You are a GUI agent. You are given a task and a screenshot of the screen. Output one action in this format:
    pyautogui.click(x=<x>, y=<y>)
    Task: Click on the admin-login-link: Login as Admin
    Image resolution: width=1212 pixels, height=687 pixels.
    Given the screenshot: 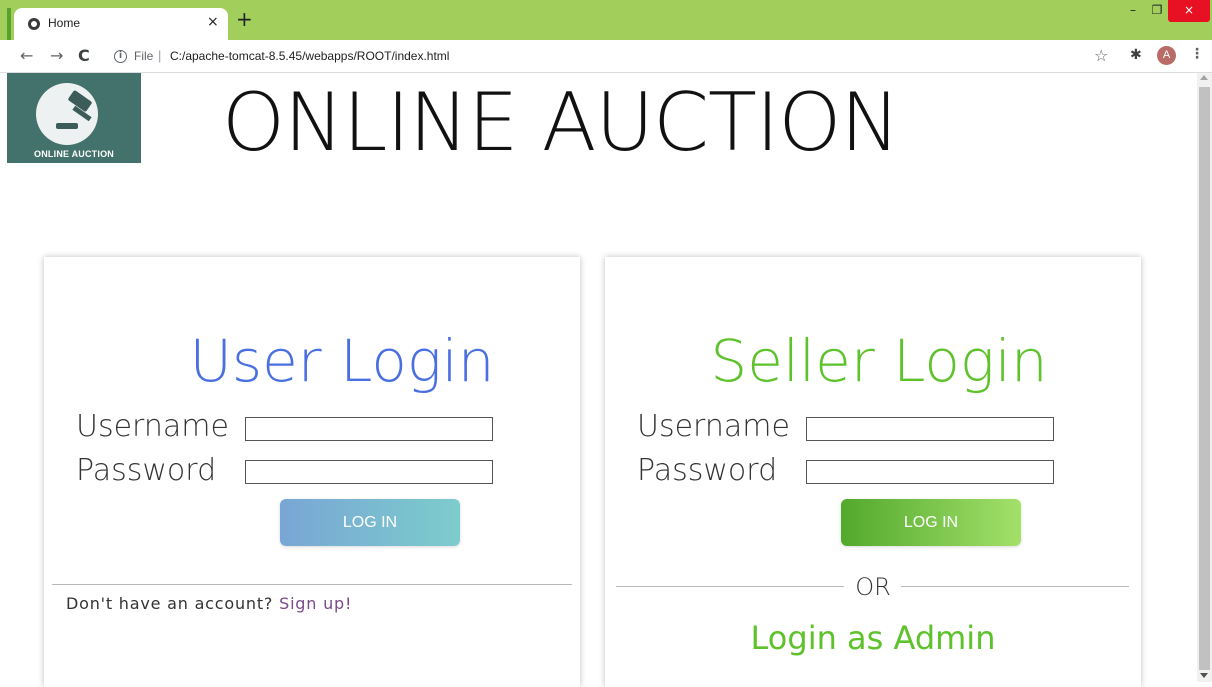 What is the action you would take?
    pyautogui.click(x=873, y=638)
    